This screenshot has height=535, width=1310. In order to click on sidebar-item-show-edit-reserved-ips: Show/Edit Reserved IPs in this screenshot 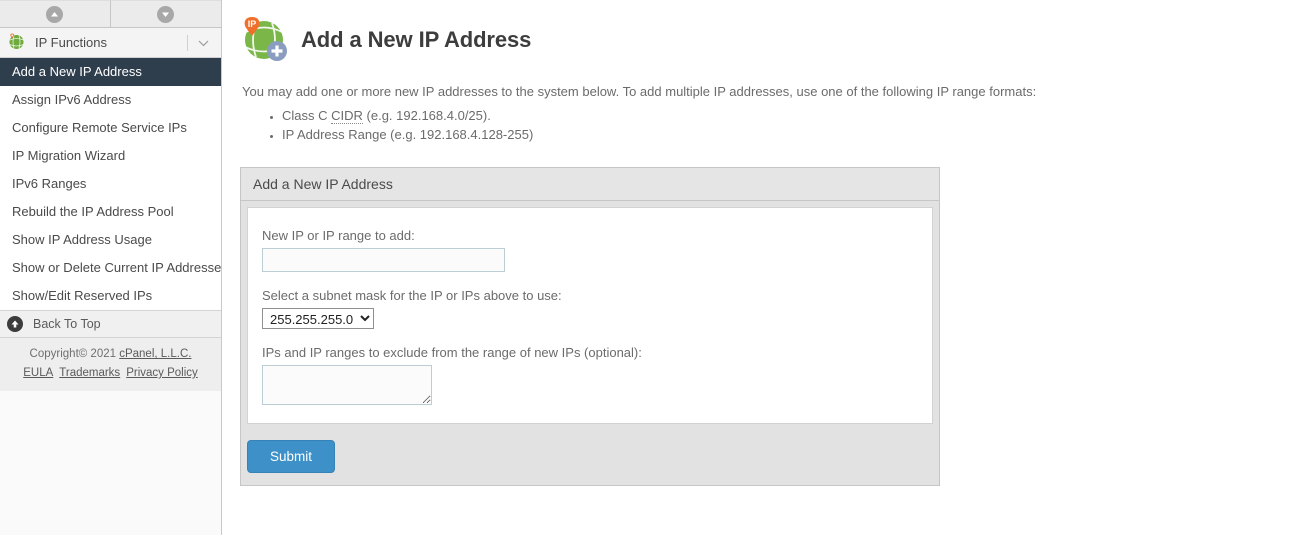, I will do `click(110, 296)`.